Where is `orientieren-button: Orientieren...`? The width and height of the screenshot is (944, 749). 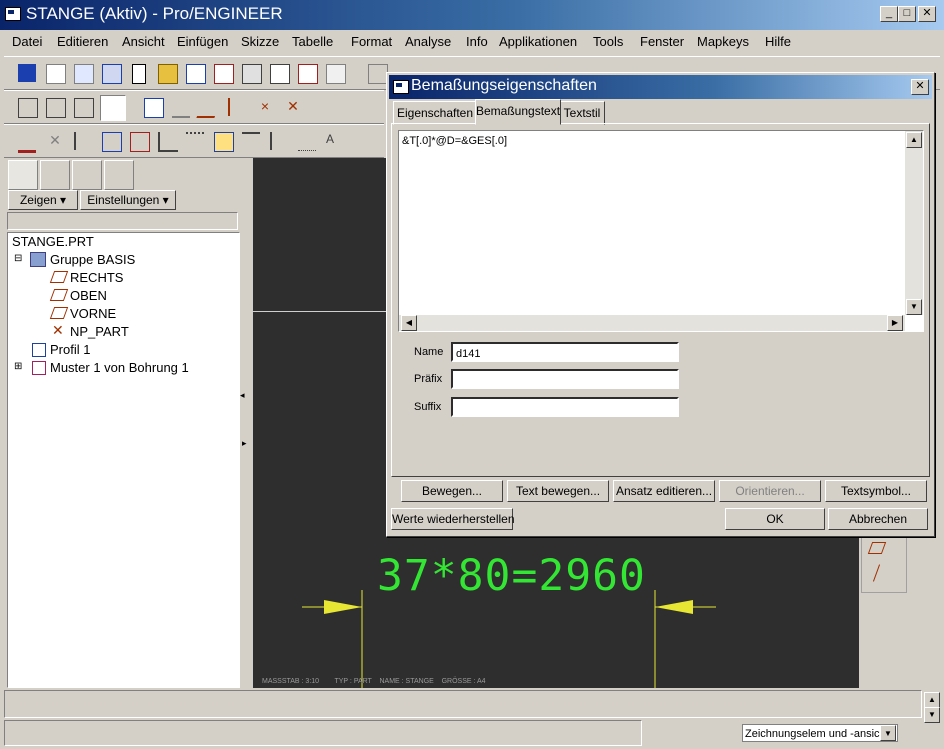
orientieren-button: Orientieren... is located at coordinates (770, 491).